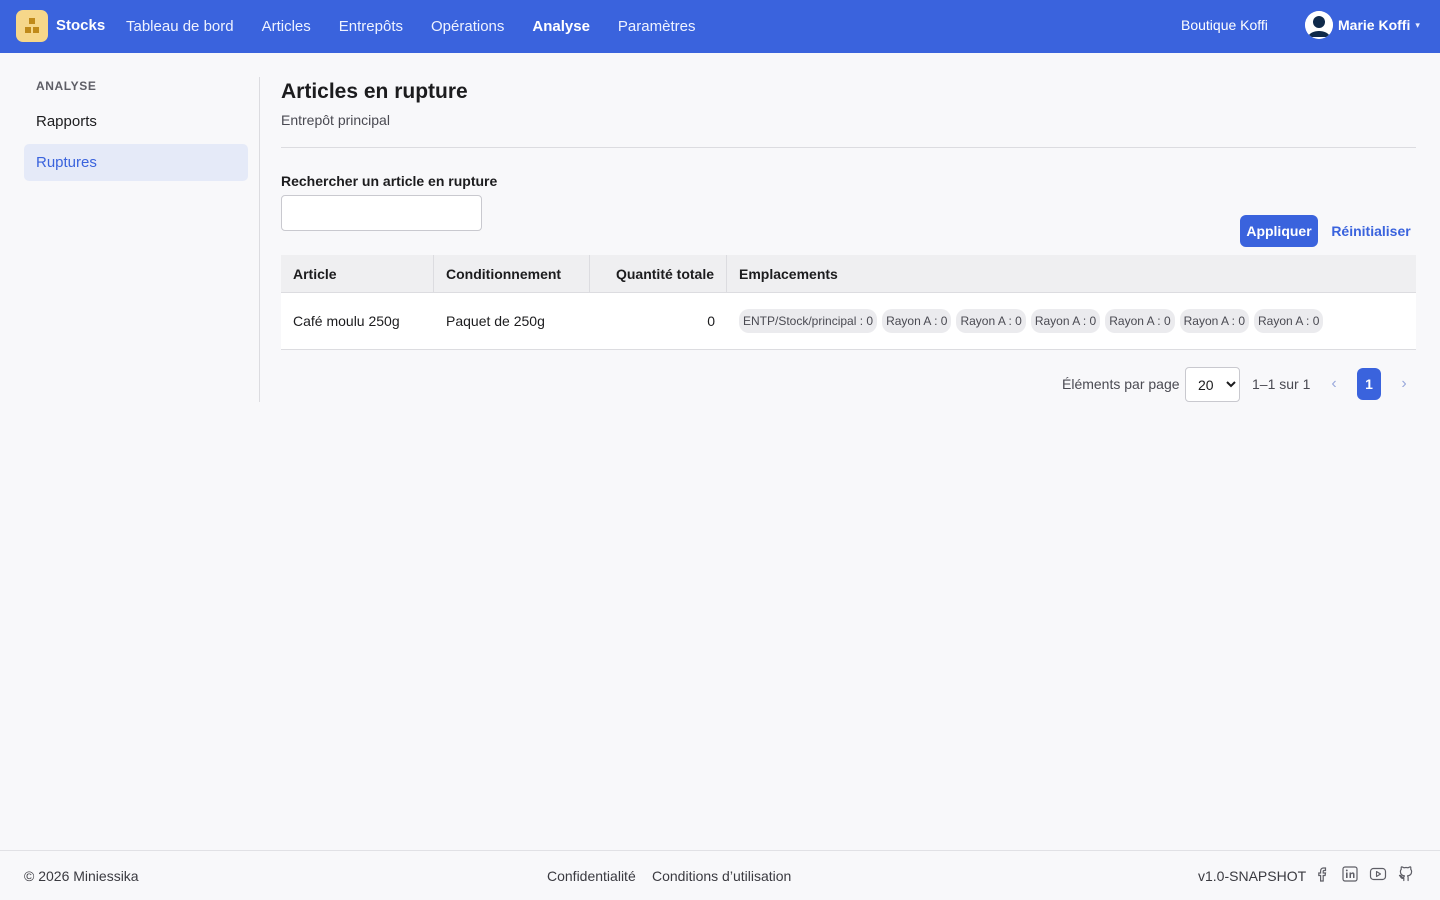 This screenshot has width=1440, height=900. Describe the element at coordinates (1371, 231) in the screenshot. I see `reset-button: Réinitialiser` at that location.